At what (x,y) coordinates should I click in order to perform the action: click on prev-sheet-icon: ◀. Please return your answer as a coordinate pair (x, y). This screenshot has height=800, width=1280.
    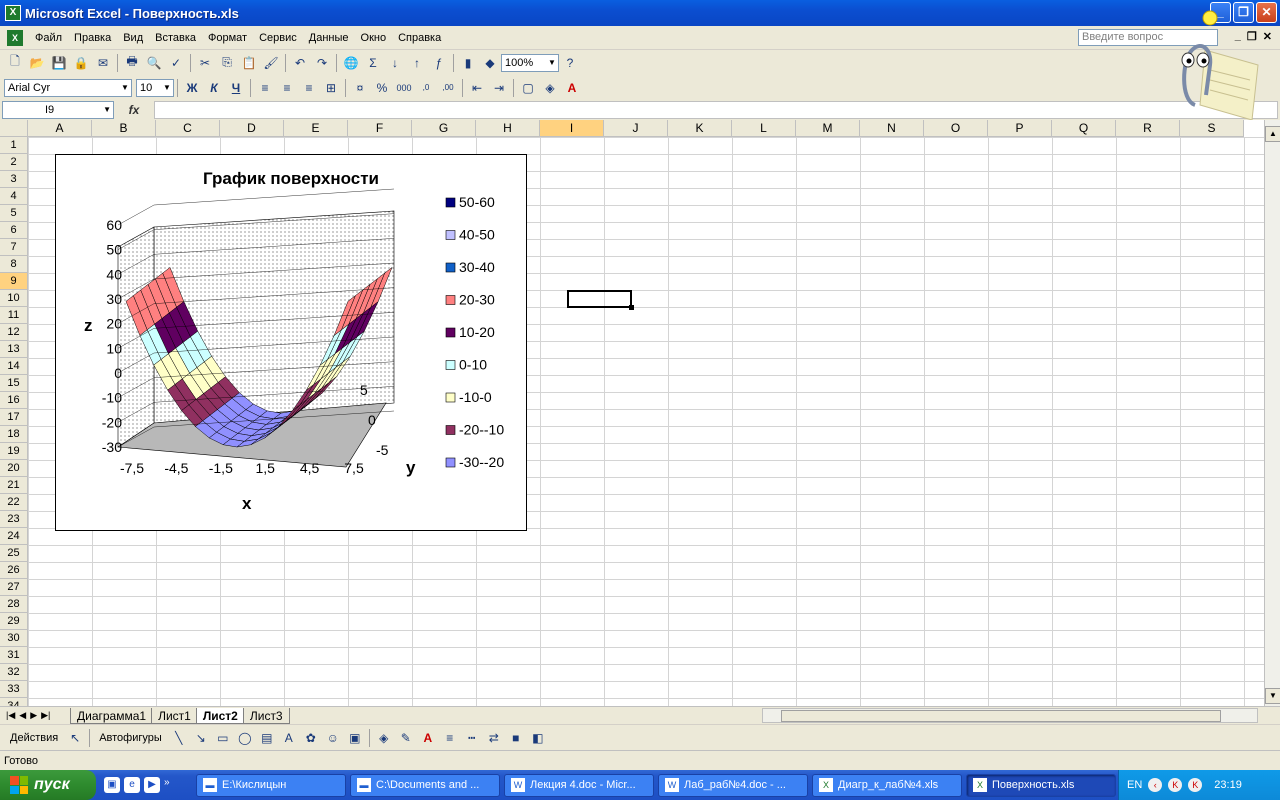
    Looking at the image, I should click on (22, 715).